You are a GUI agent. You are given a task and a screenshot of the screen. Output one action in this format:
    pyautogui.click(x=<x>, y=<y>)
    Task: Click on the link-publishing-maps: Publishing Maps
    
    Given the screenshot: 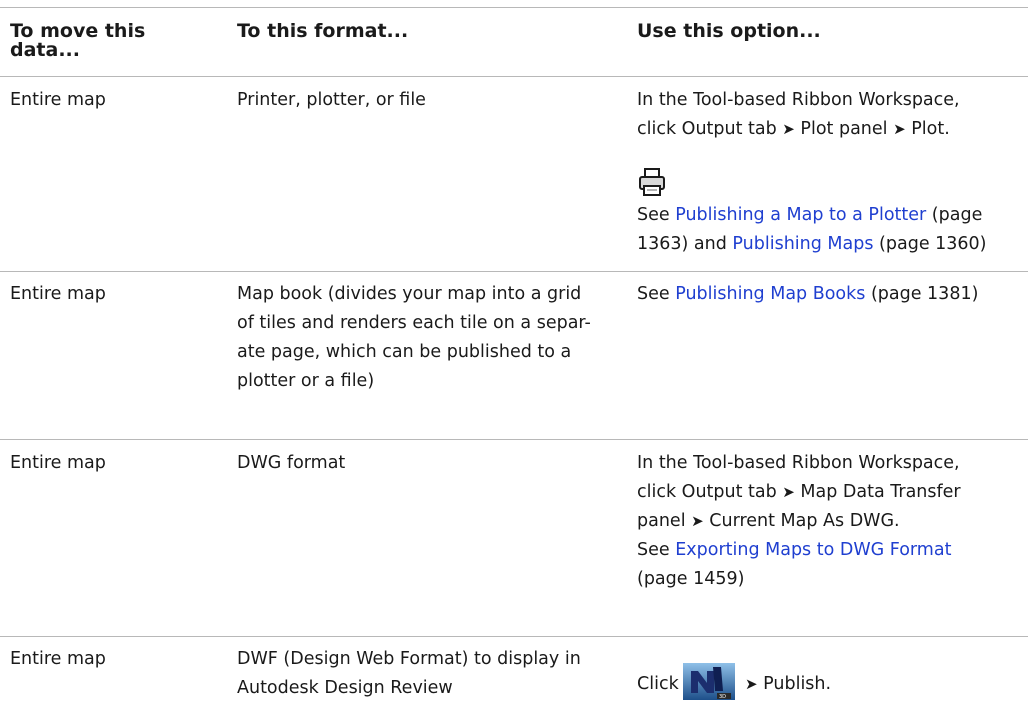 What is the action you would take?
    pyautogui.click(x=802, y=244)
    